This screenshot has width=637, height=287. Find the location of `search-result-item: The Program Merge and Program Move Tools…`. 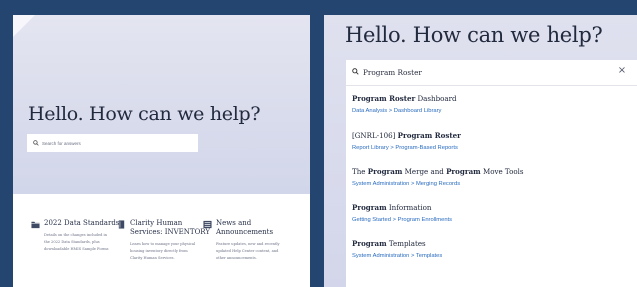

search-result-item: The Program Merge and Program Move Tools… is located at coordinates (487, 177).